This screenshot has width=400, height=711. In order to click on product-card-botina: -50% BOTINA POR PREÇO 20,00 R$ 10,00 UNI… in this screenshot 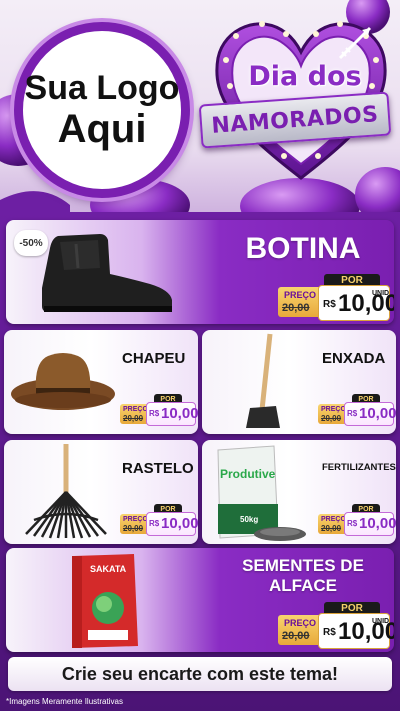, I will do `click(200, 272)`.